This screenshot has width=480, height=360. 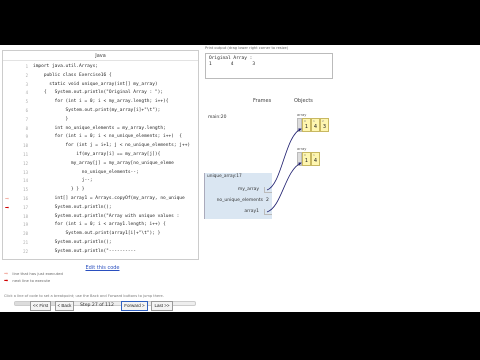 What do you see at coordinates (17, 243) in the screenshot?
I see `line-gutter: 21` at bounding box center [17, 243].